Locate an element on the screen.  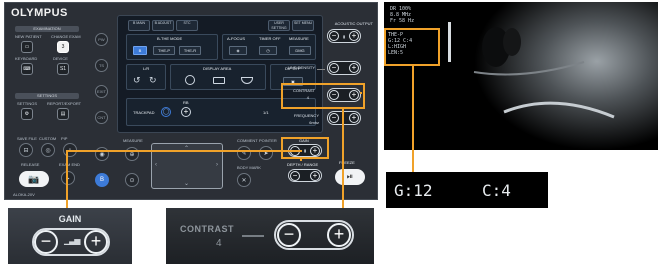
freeze-button: ⏯ is located at coordinates (350, 177).